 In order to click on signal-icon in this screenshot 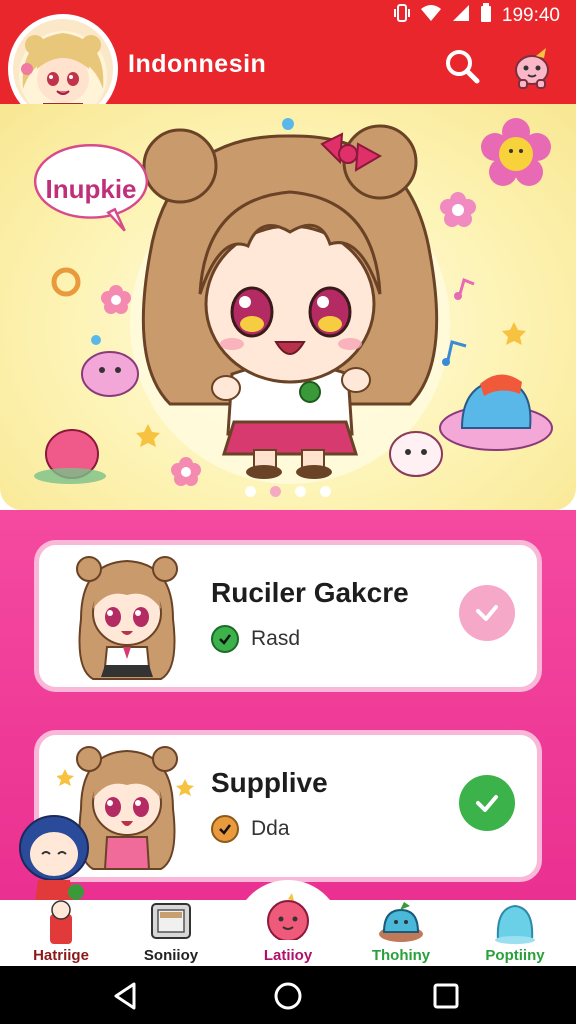, I will do `click(461, 16)`.